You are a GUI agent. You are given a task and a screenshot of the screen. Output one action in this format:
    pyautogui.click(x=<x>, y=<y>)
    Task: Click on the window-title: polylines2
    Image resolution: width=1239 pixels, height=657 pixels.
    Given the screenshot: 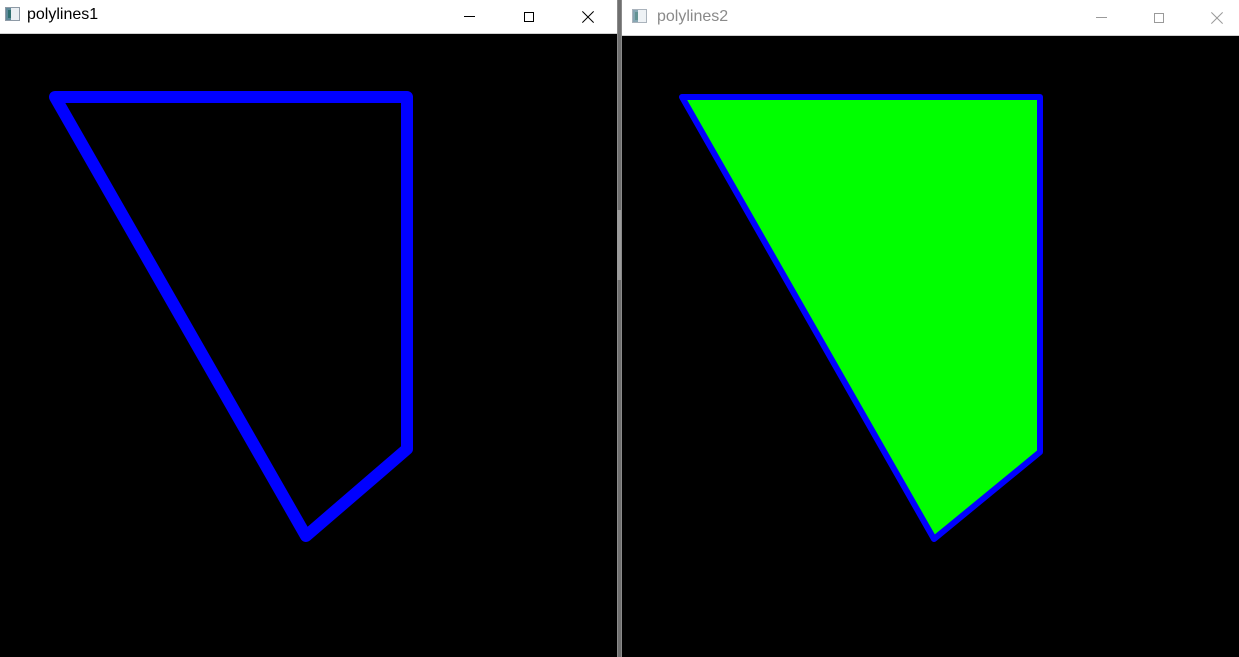 What is the action you would take?
    pyautogui.click(x=693, y=16)
    